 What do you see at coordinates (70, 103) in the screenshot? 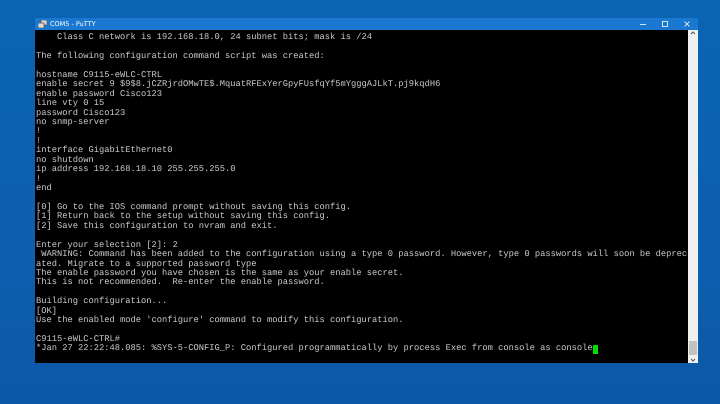
I see `terminal-line: line vty 0 15` at bounding box center [70, 103].